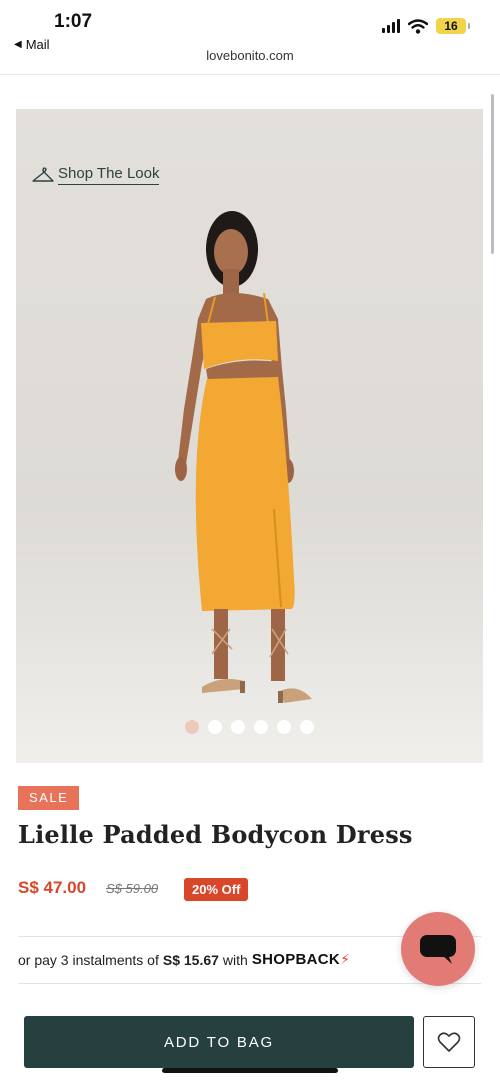 This screenshot has width=500, height=1080. Describe the element at coordinates (453, 26) in the screenshot. I see `battery-icon: 16` at that location.